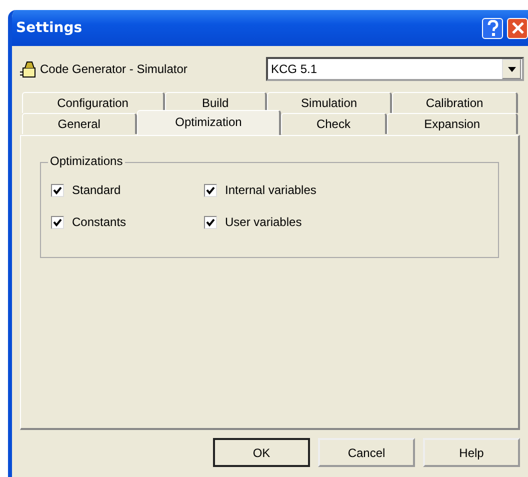 The image size is (528, 477). Describe the element at coordinates (334, 123) in the screenshot. I see `tab: Check` at that location.